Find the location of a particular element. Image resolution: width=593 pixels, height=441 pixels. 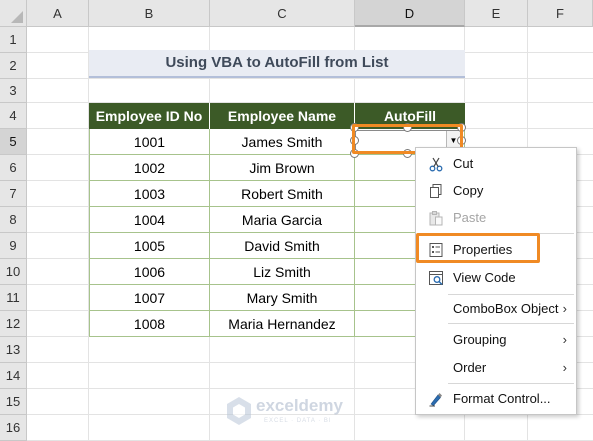

menu-item-copy: Copy is located at coordinates (496, 191).